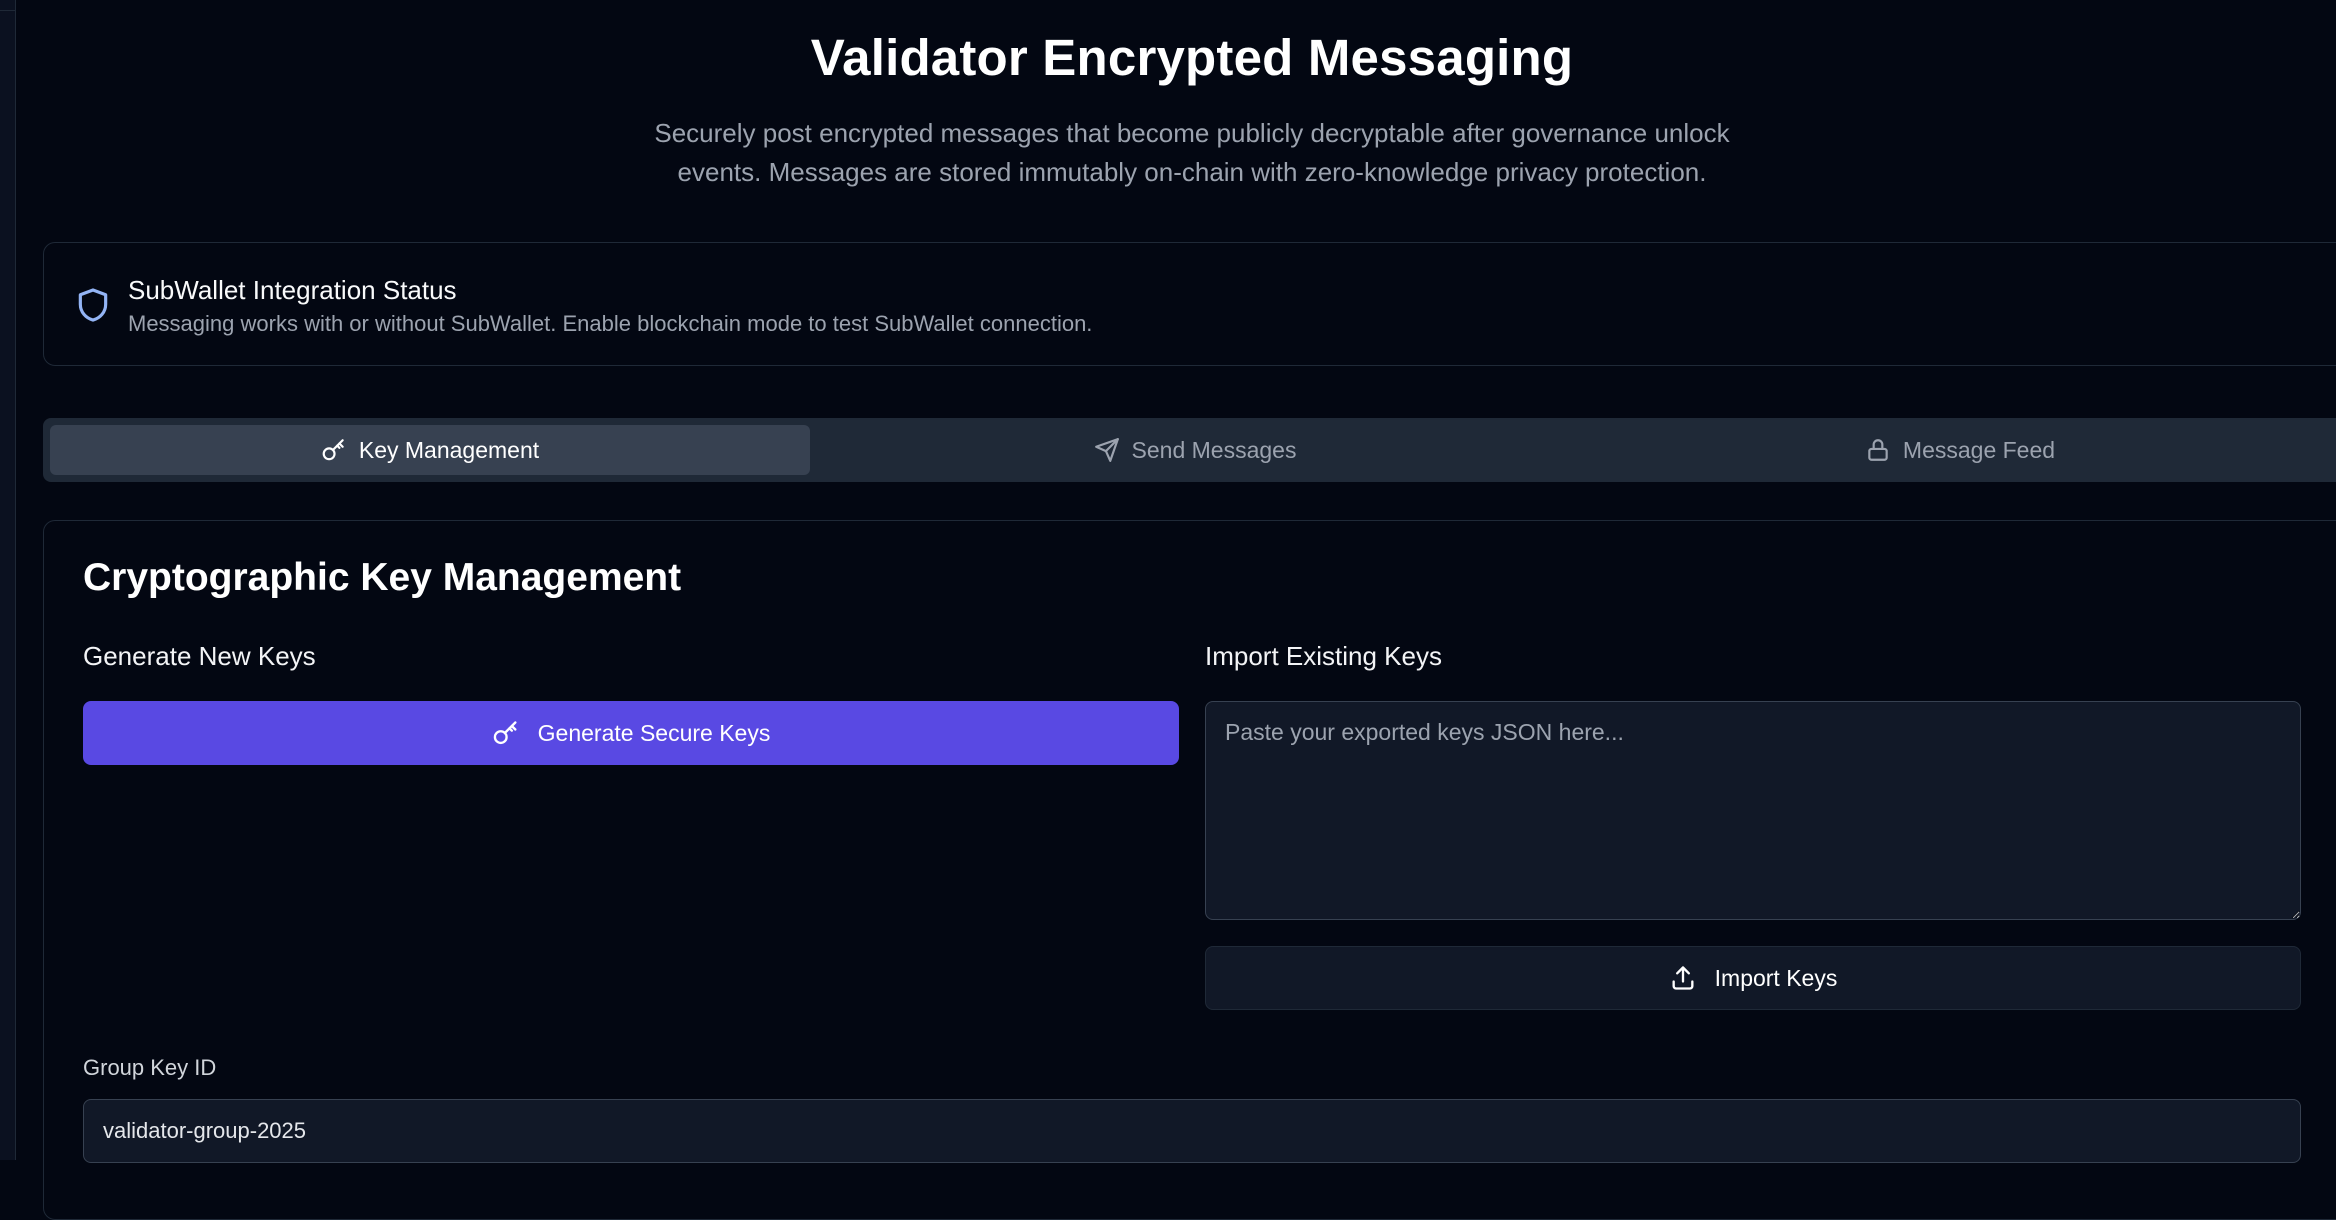  I want to click on import-keys-button: Import Keys, so click(1753, 978).